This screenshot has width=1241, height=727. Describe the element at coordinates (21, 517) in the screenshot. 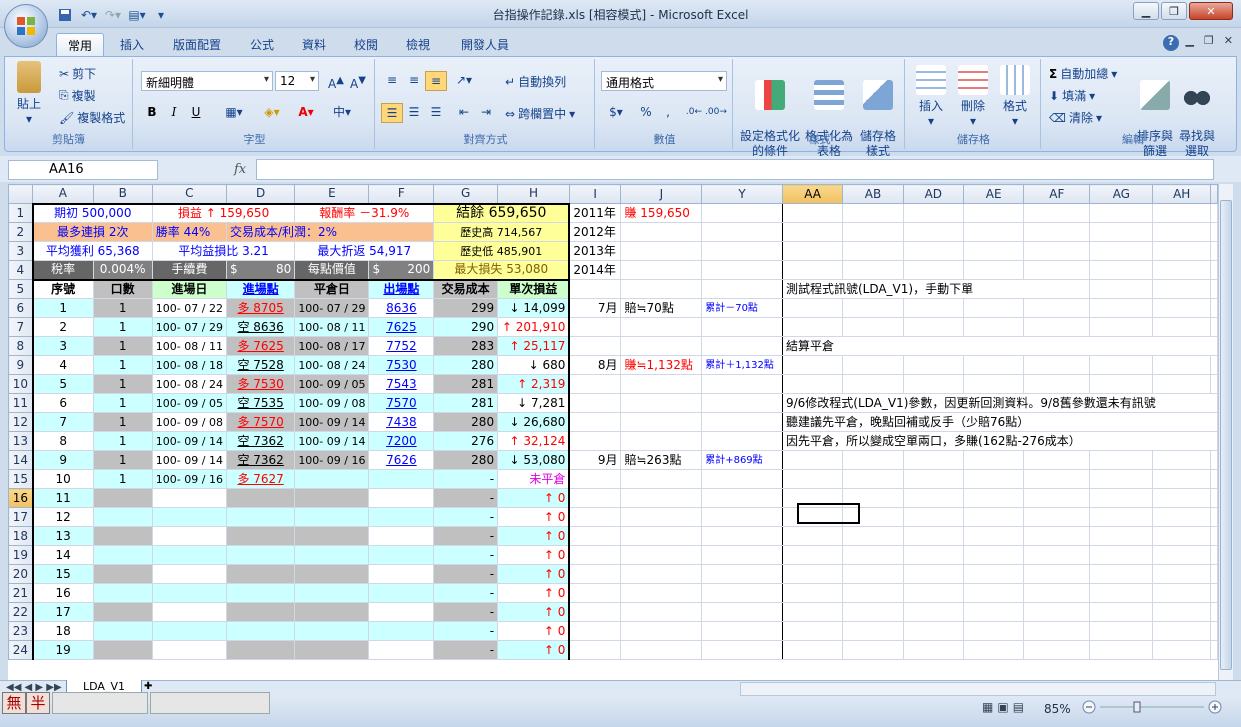

I see `row-header: 17` at that location.